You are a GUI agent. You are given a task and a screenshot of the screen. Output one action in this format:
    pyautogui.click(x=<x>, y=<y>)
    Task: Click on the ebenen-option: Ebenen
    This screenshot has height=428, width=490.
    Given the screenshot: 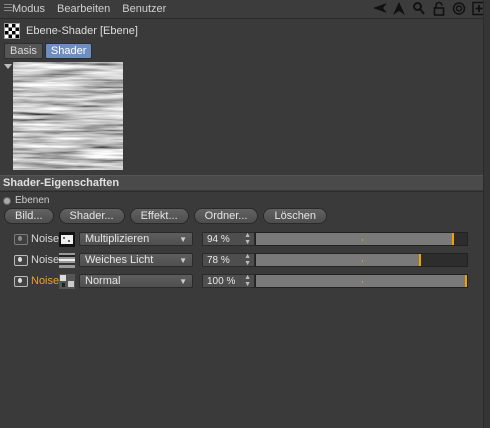 What is the action you would take?
    pyautogui.click(x=26, y=200)
    